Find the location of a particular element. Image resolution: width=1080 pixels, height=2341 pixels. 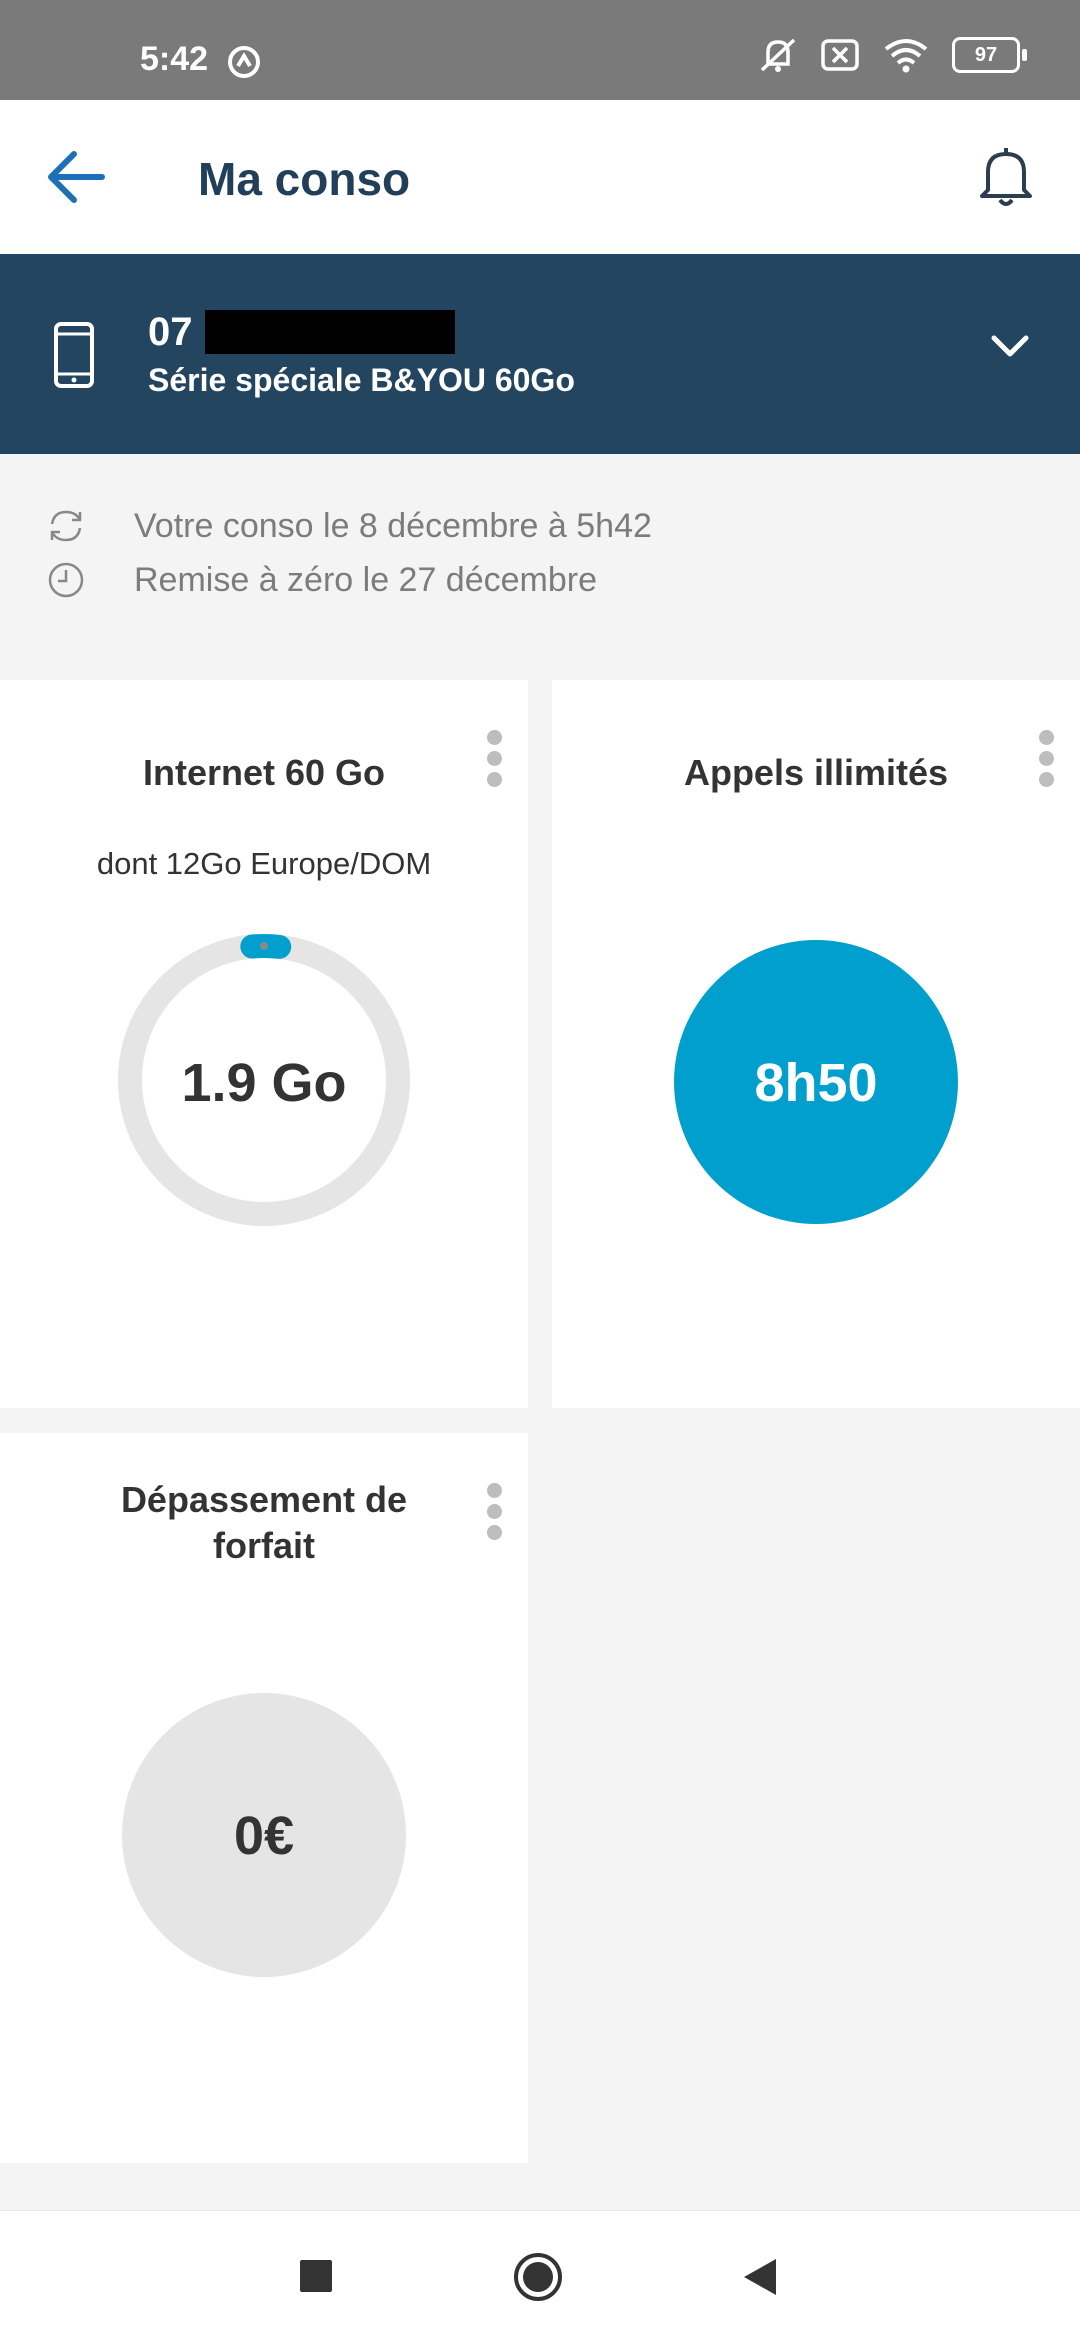

battery-icon: 97 is located at coordinates (989, 55).